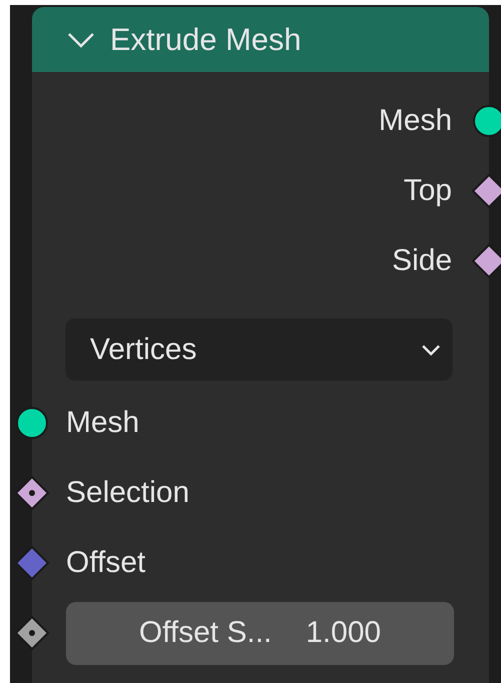  I want to click on socket-dotted-diamond-icon, so click(32, 493).